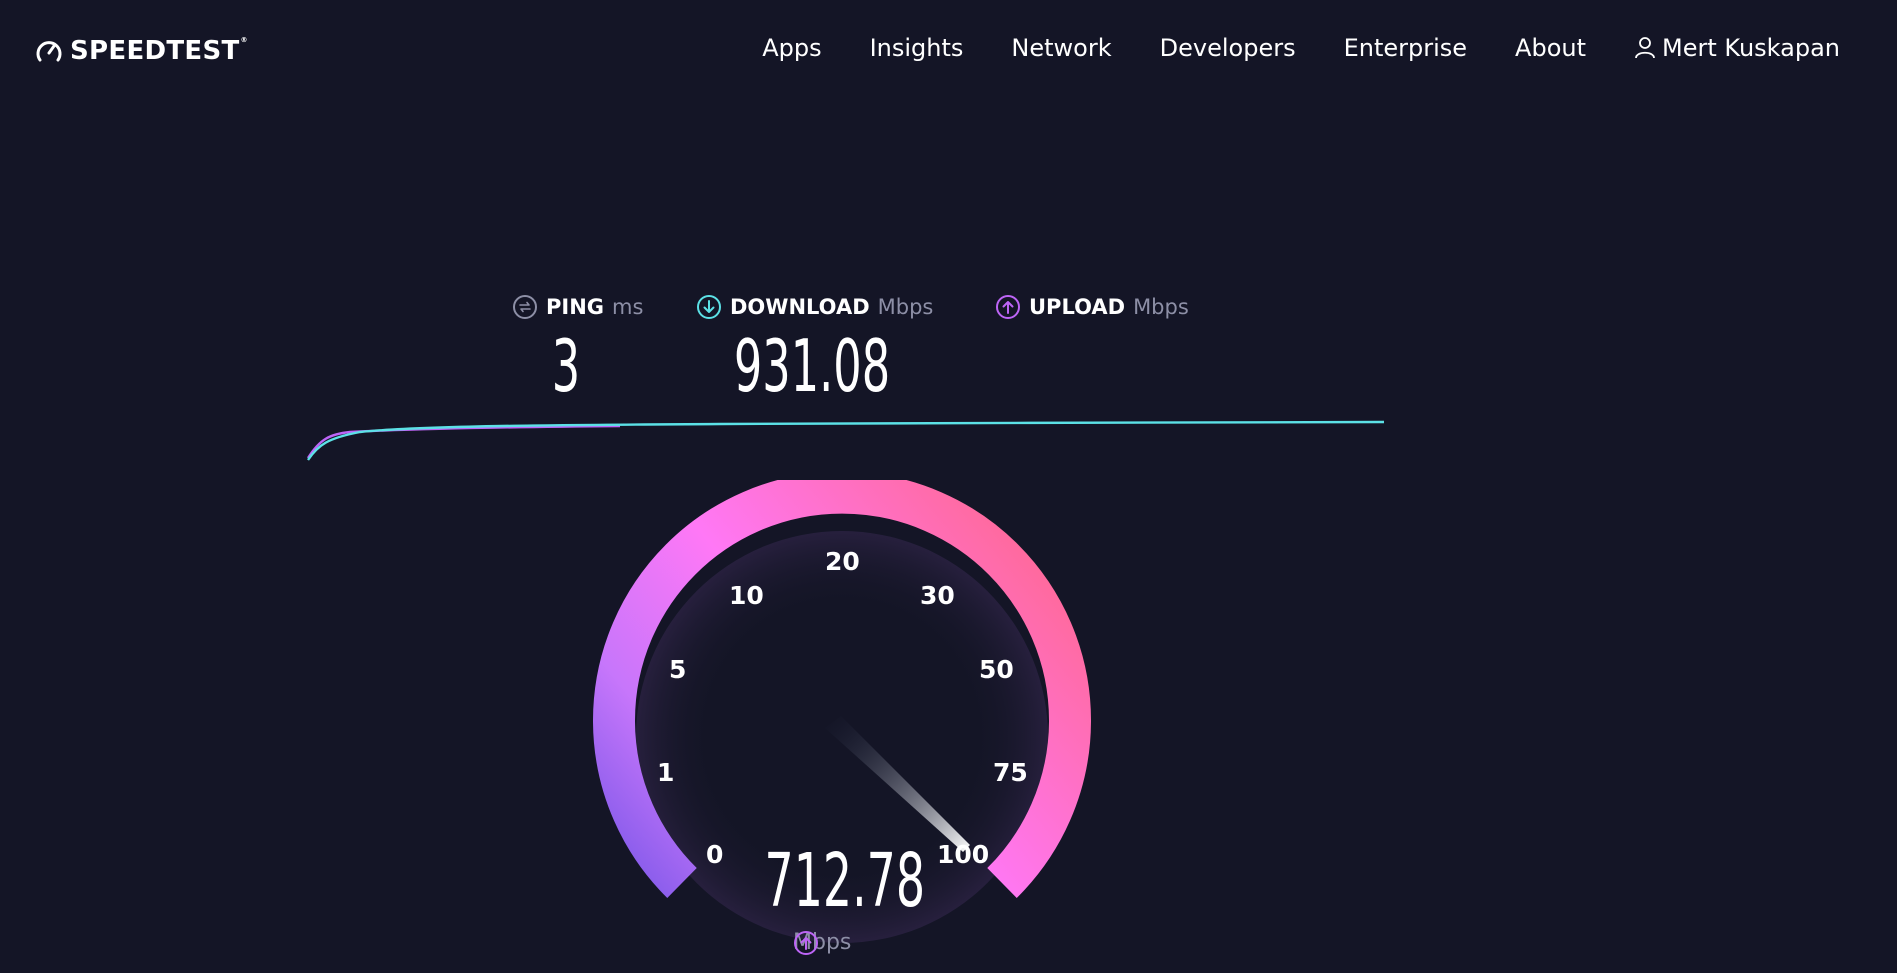  What do you see at coordinates (665, 772) in the screenshot?
I see `tick-label-1: 1` at bounding box center [665, 772].